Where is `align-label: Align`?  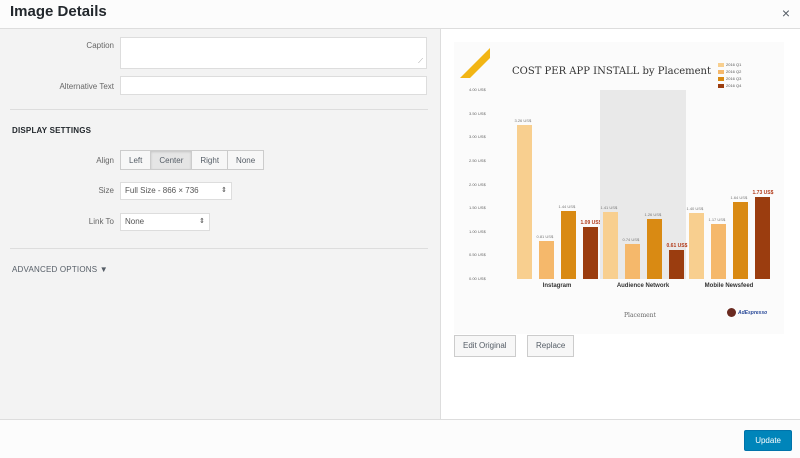
align-label: Align is located at coordinates (105, 160).